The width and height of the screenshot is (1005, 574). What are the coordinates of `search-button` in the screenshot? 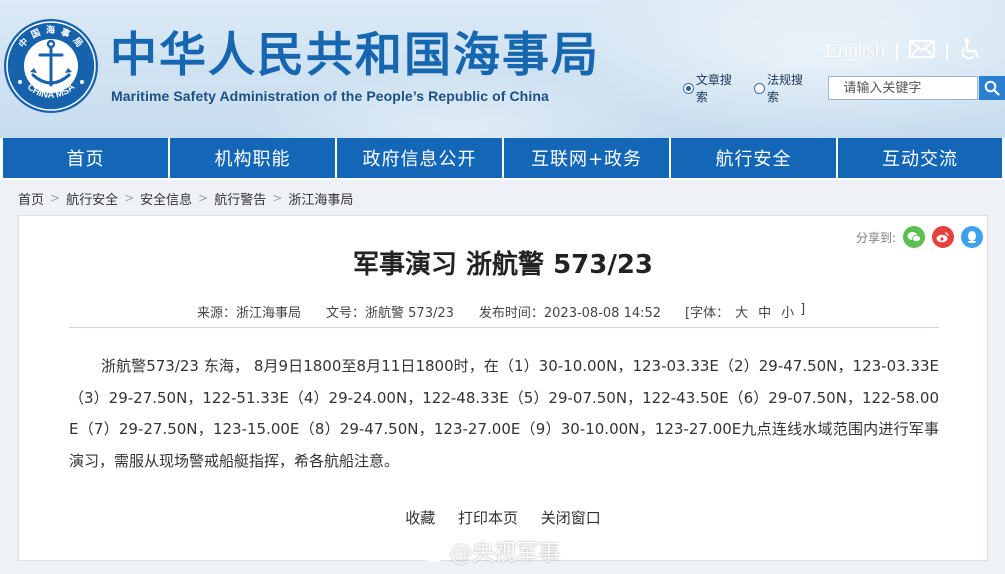 It's located at (992, 88).